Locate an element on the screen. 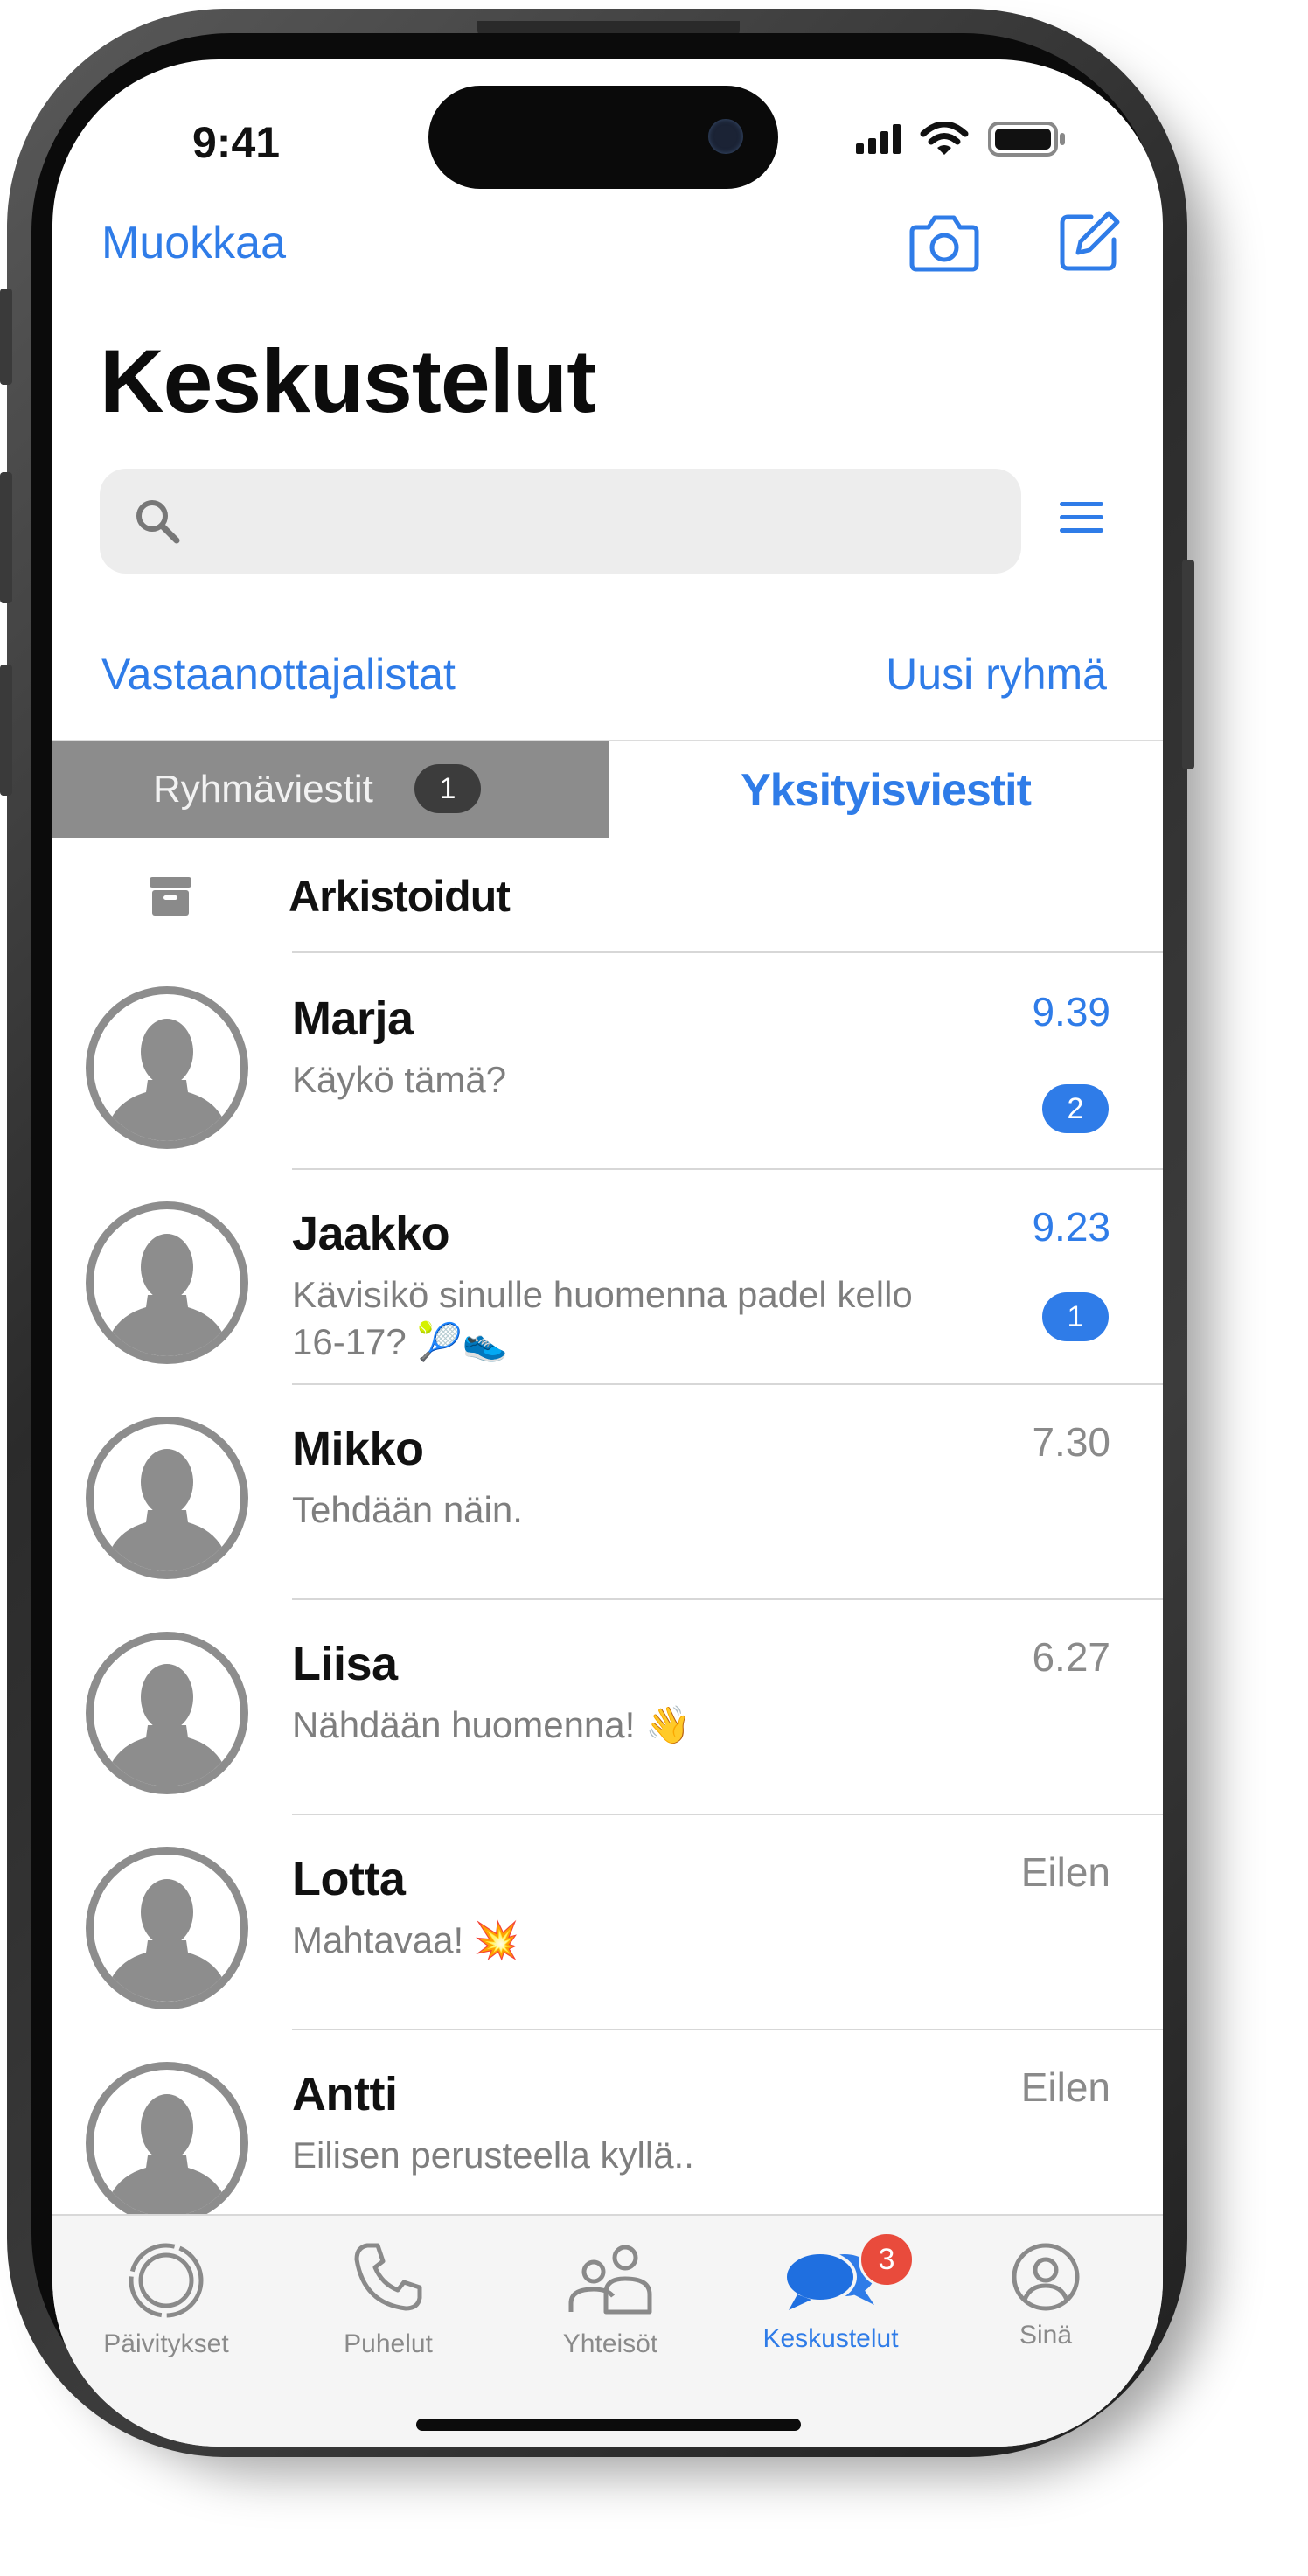 The image size is (1308, 2576). compose-icon is located at coordinates (1090, 241).